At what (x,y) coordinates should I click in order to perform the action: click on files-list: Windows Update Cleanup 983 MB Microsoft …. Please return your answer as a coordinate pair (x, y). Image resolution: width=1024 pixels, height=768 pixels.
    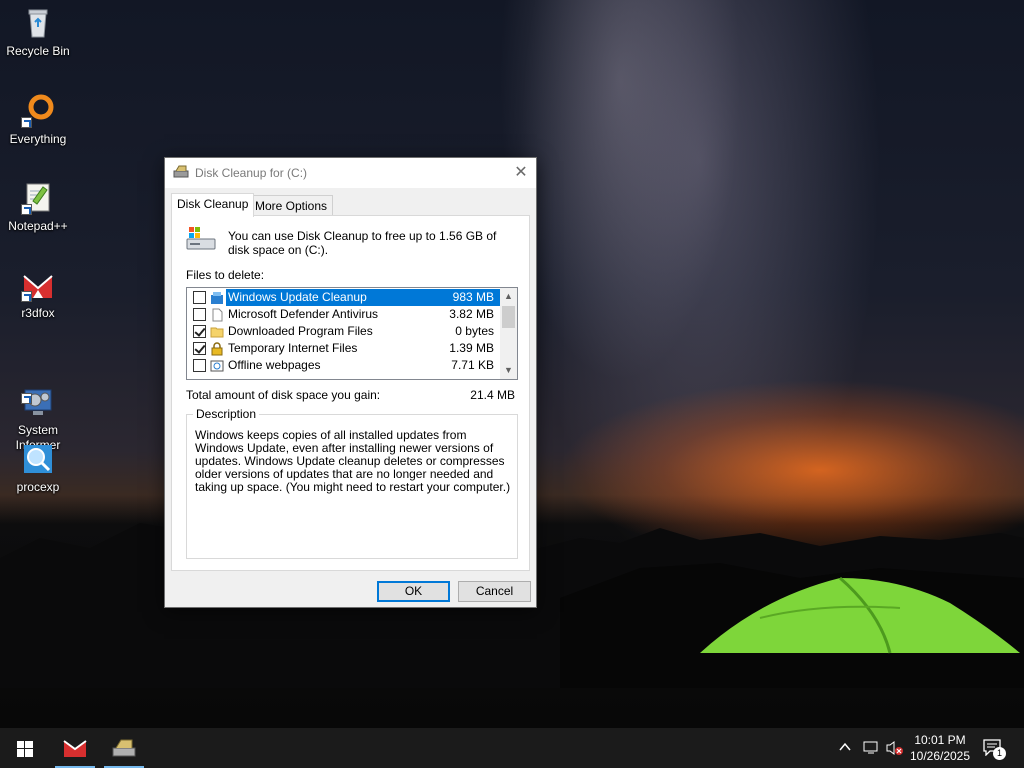
    Looking at the image, I should click on (352, 333).